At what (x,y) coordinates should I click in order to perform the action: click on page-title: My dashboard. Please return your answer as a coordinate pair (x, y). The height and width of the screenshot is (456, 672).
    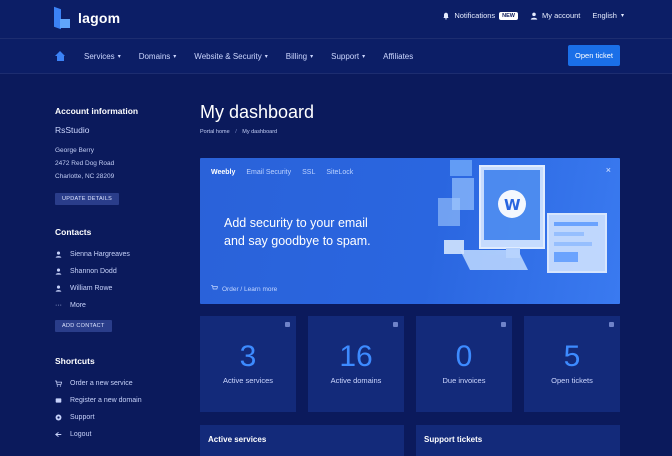
    Looking at the image, I should click on (257, 112).